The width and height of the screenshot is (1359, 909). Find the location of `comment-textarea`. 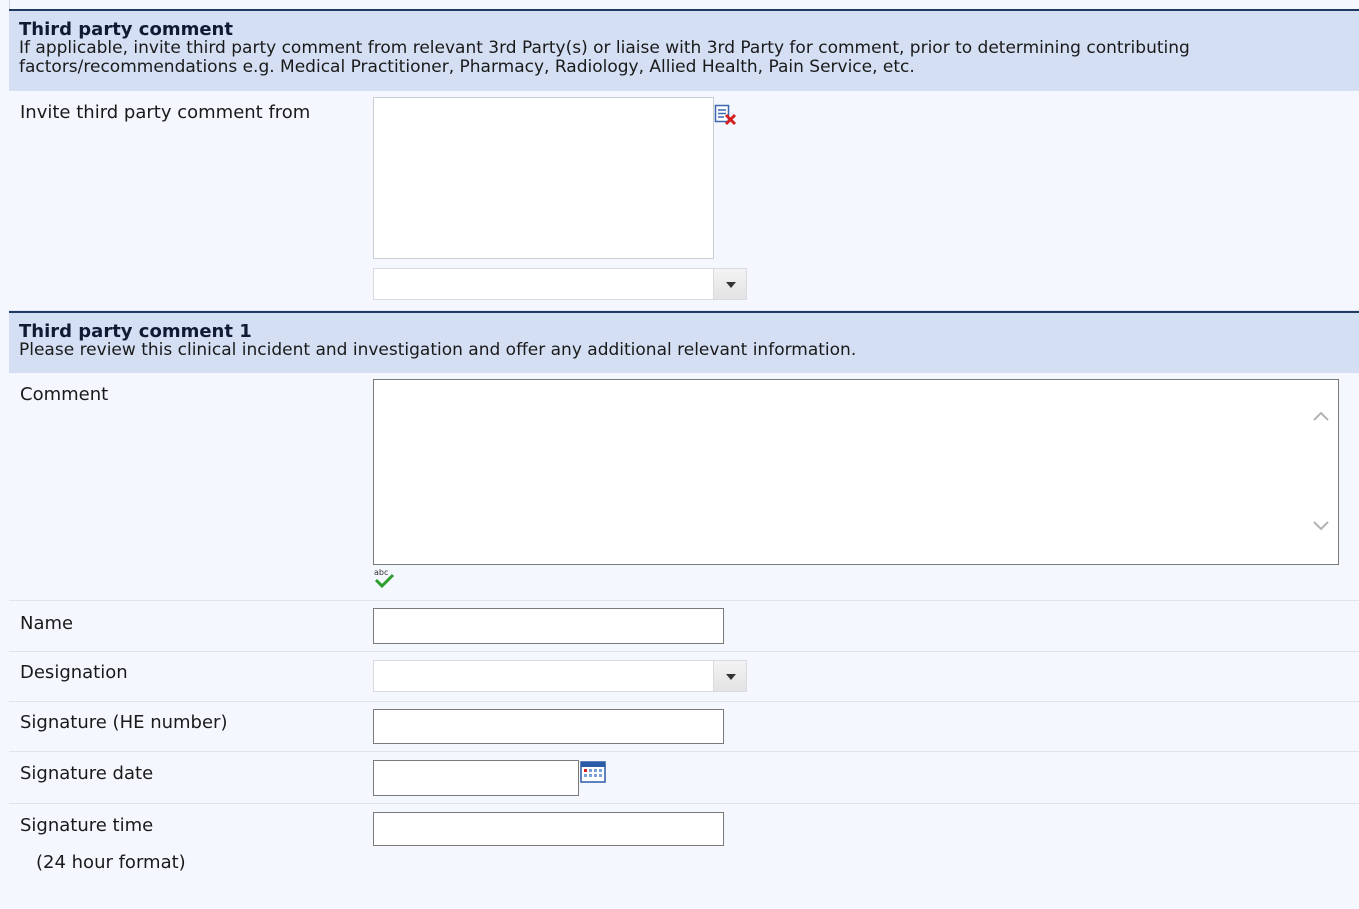

comment-textarea is located at coordinates (856, 472).